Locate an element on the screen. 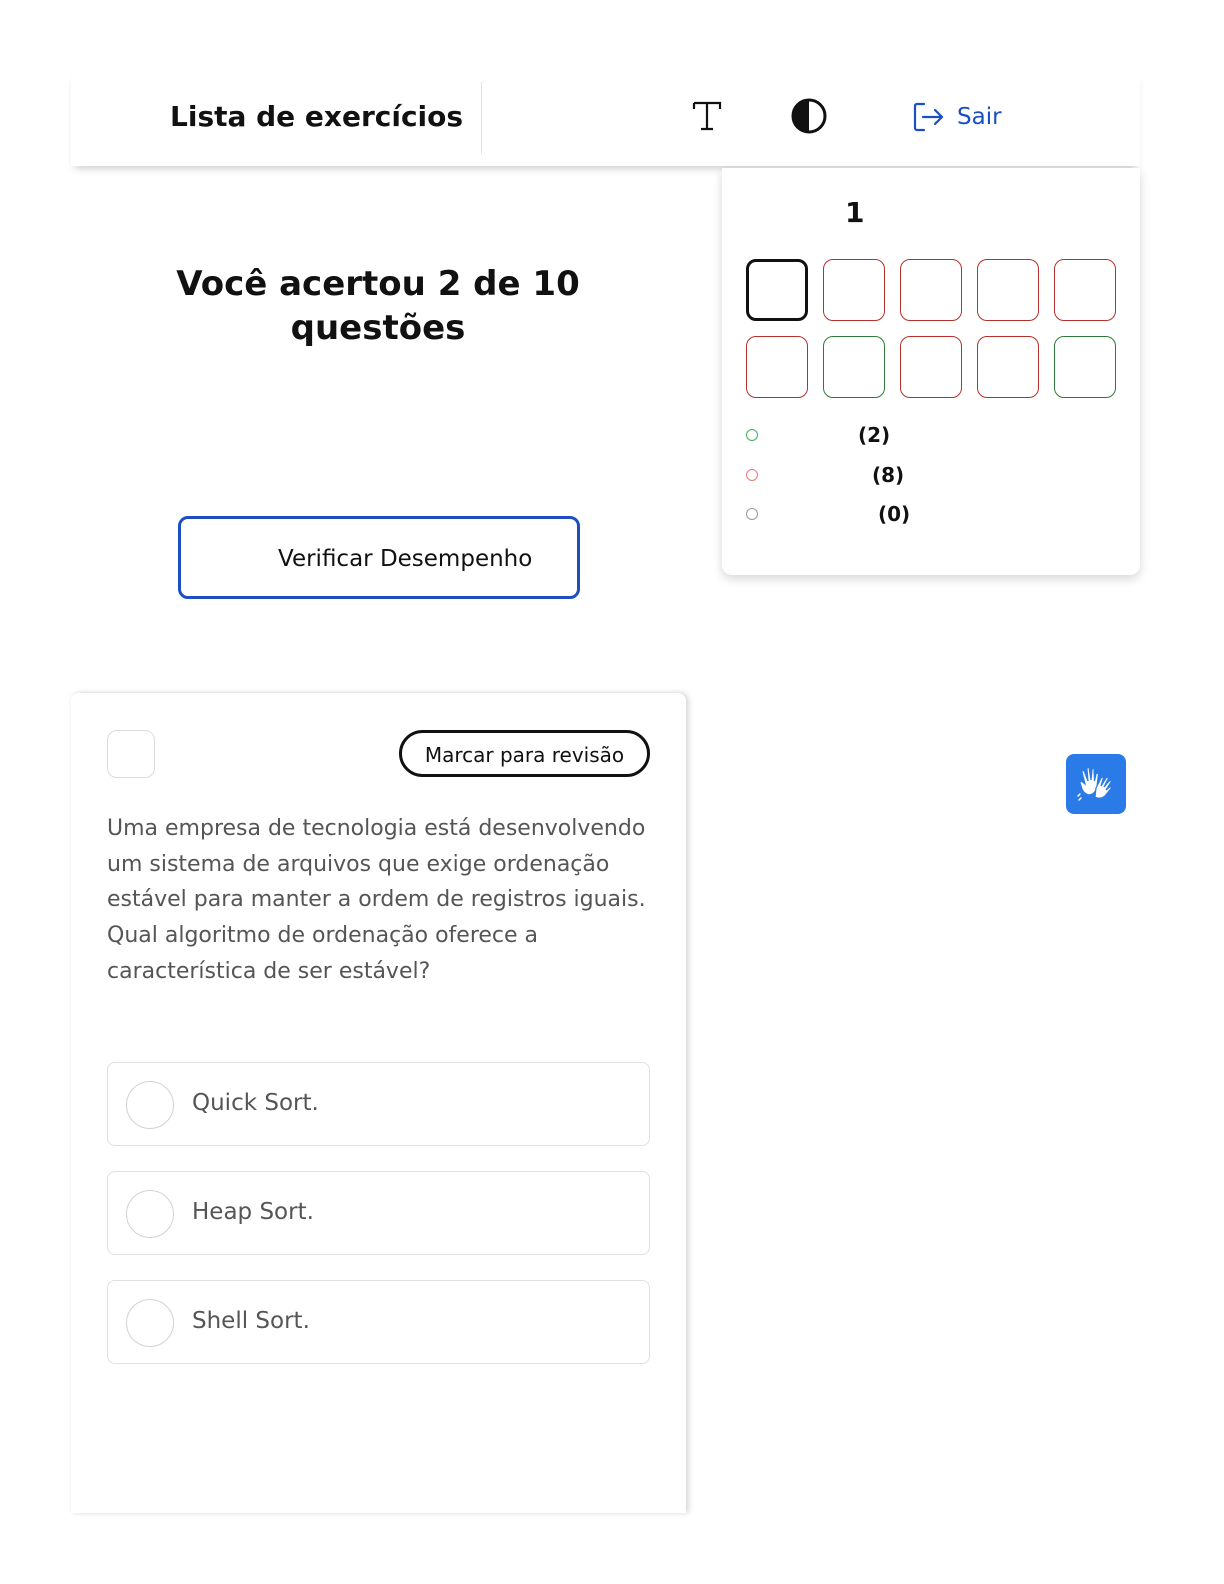 The width and height of the screenshot is (1224, 1584). top-header: Lista de exercícios Sair is located at coordinates (605, 118).